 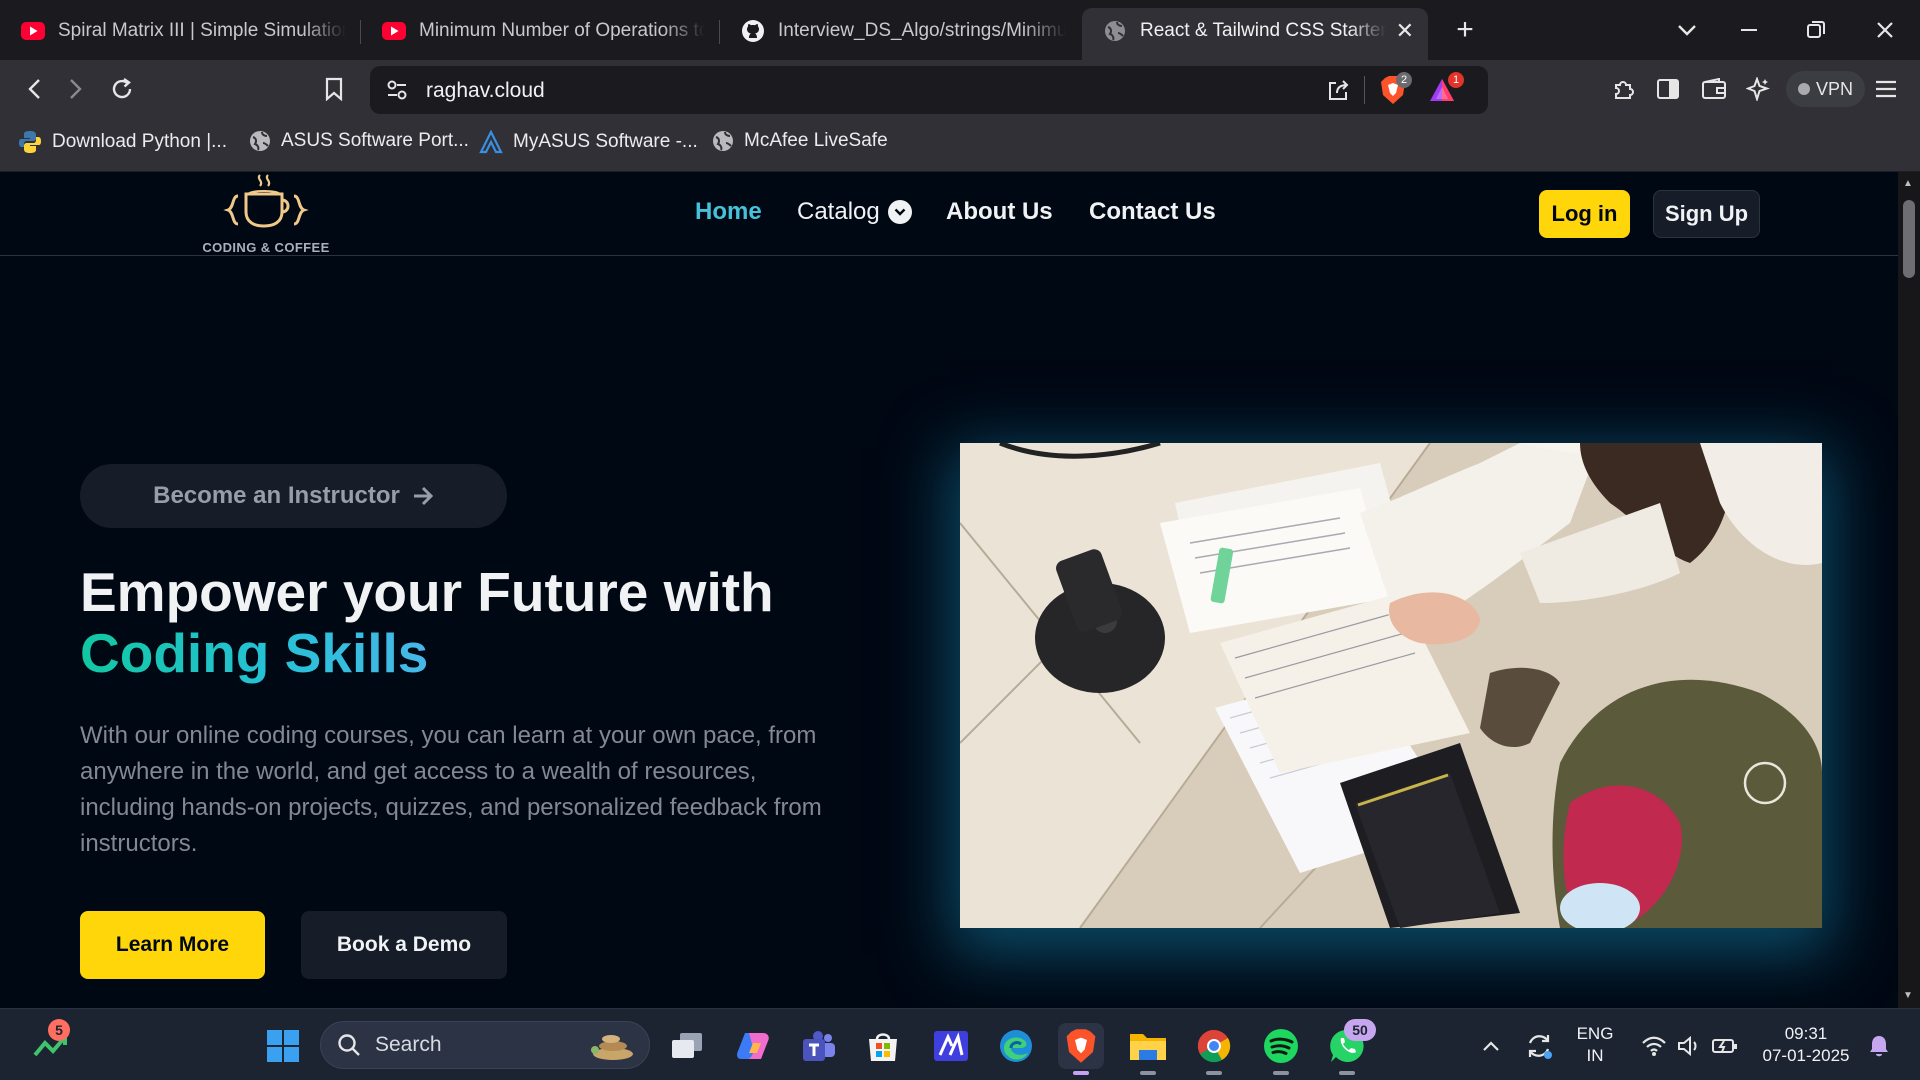 I want to click on site-logo: CODING & COFFEE, so click(x=266, y=214).